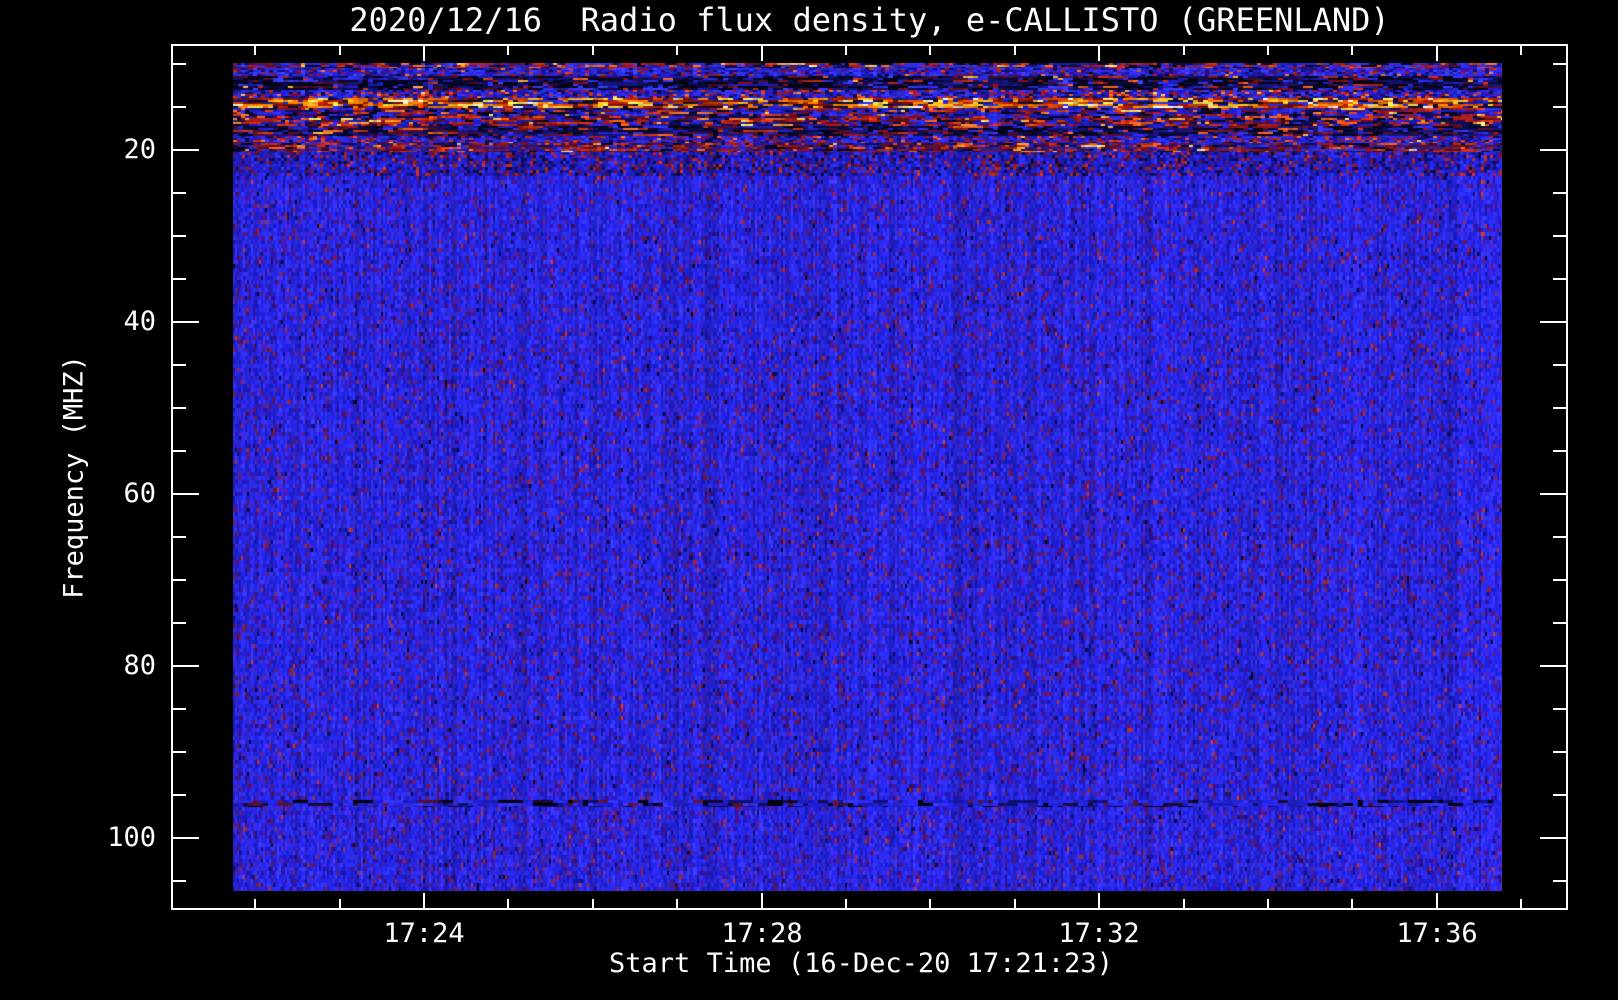 This screenshot has height=1000, width=1618. I want to click on y-tick-label: 80, so click(139, 665).